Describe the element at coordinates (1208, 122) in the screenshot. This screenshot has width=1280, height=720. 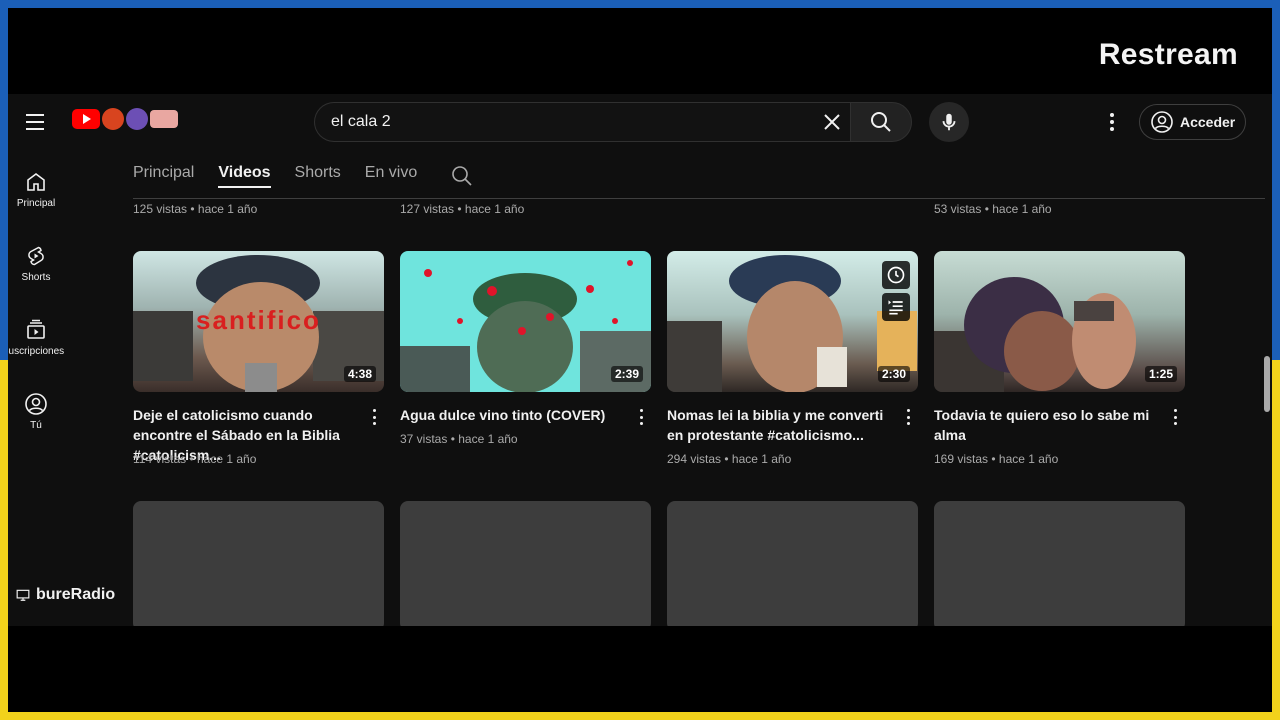
I see `sign-in-label: Acceder` at that location.